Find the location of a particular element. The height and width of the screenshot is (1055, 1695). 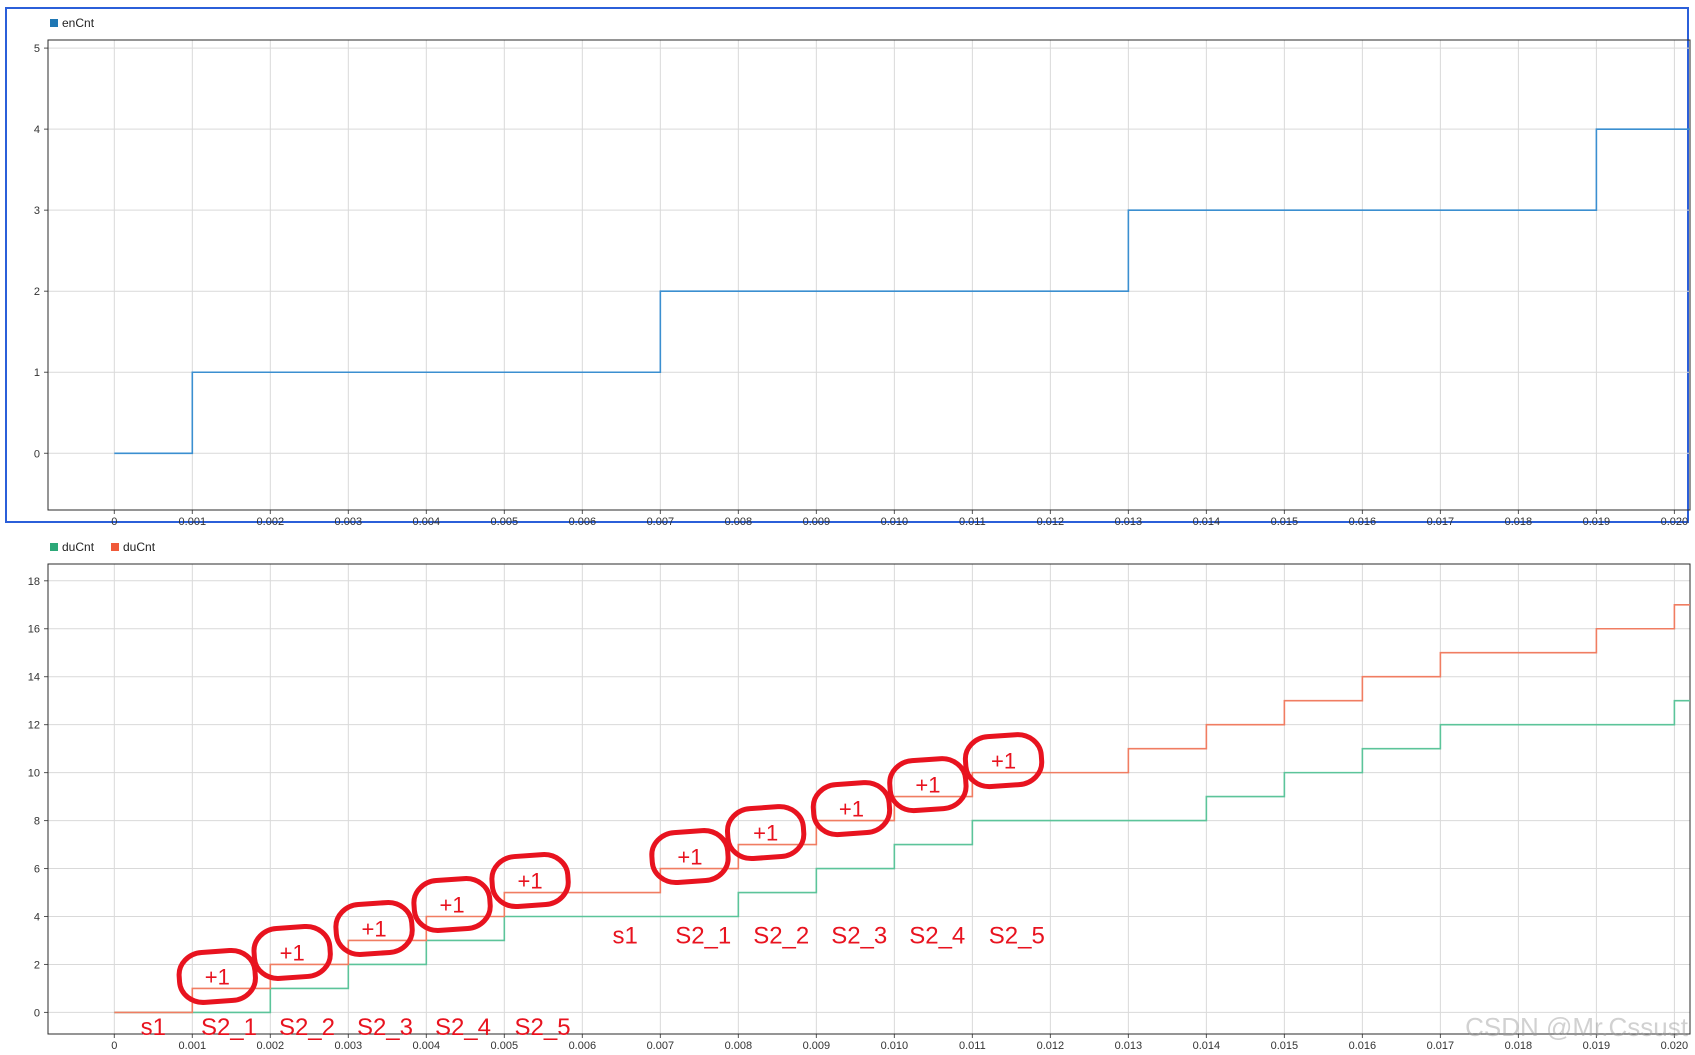

y-tick-label: 10 is located at coordinates (34, 774).